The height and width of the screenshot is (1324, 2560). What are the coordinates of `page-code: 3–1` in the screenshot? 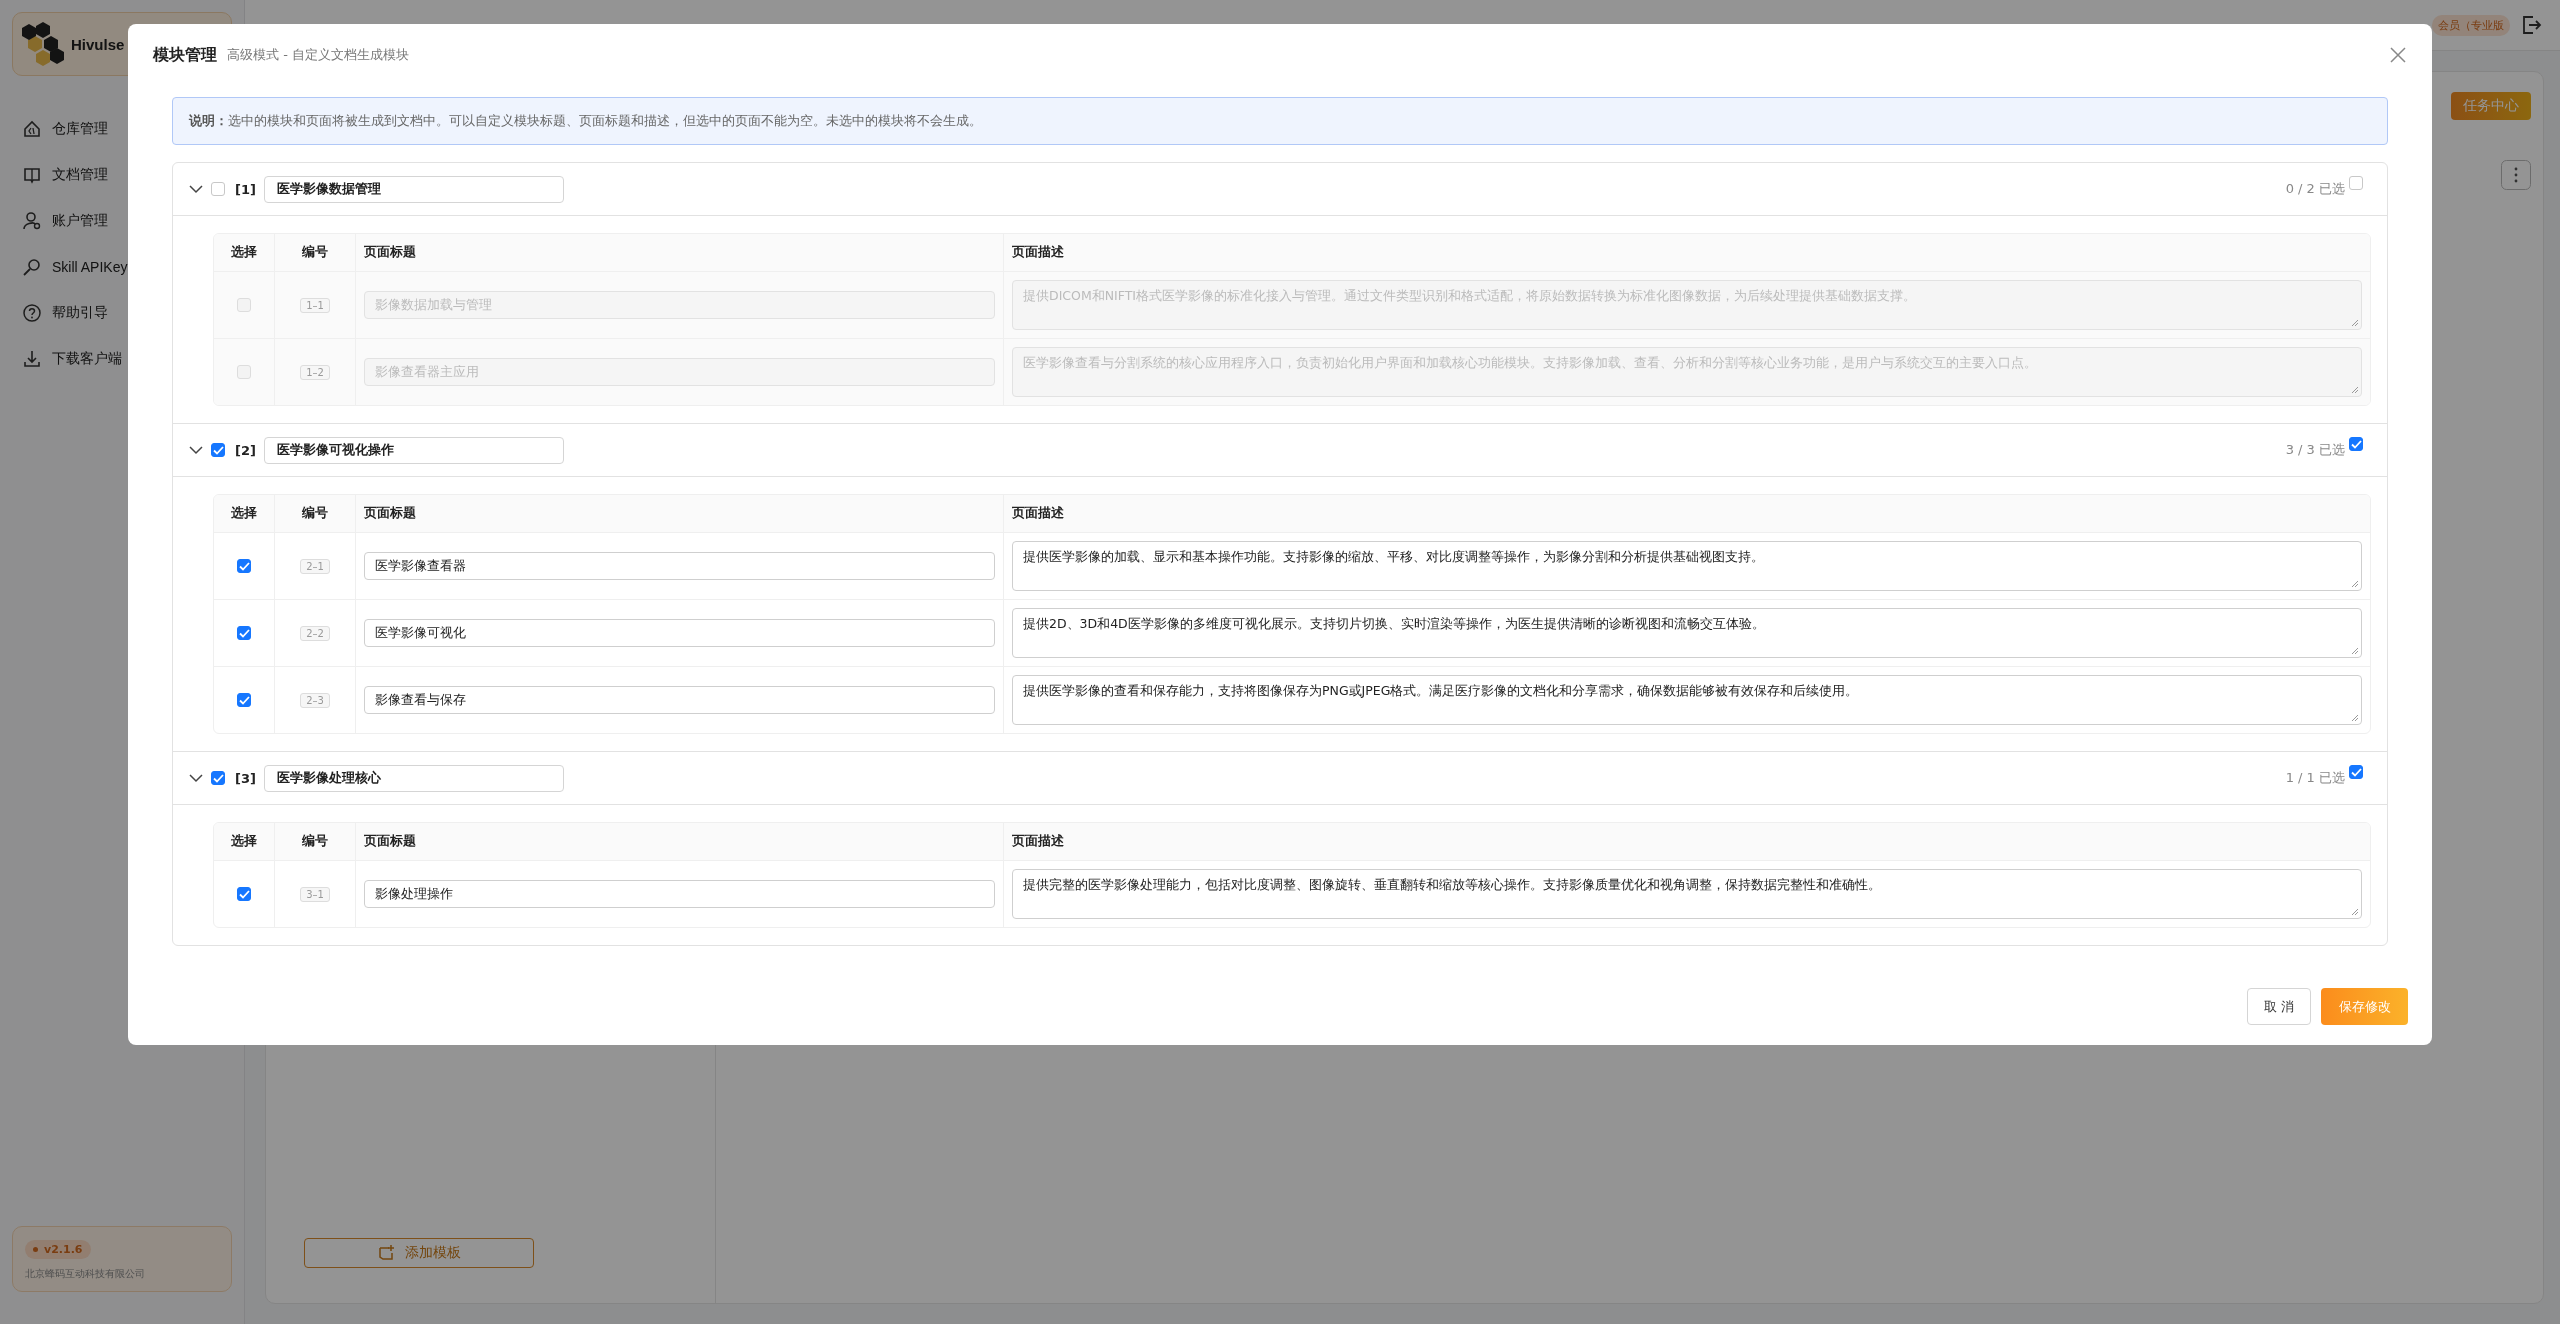 It's located at (315, 894).